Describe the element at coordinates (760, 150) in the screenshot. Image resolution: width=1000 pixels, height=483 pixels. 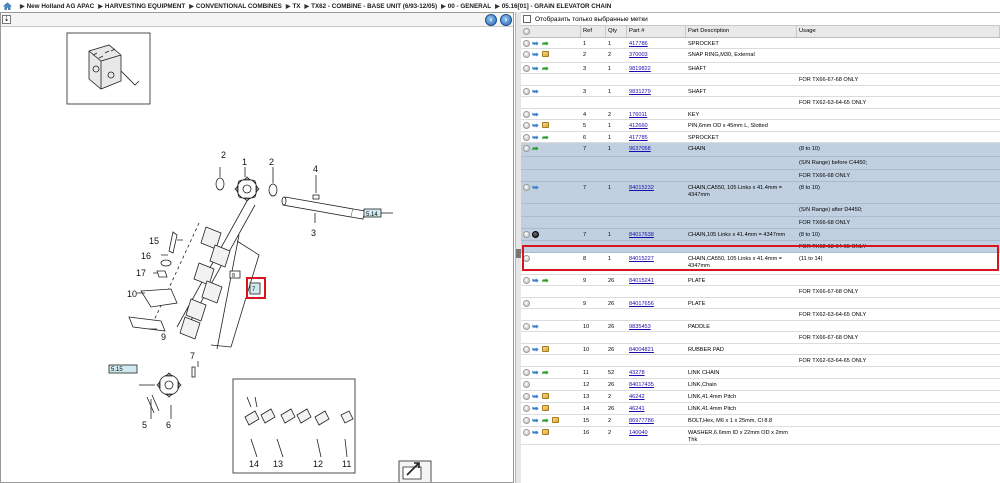
I see `table-row: ➦ 7 1 9637058 CHAIN (8 to 10)` at that location.